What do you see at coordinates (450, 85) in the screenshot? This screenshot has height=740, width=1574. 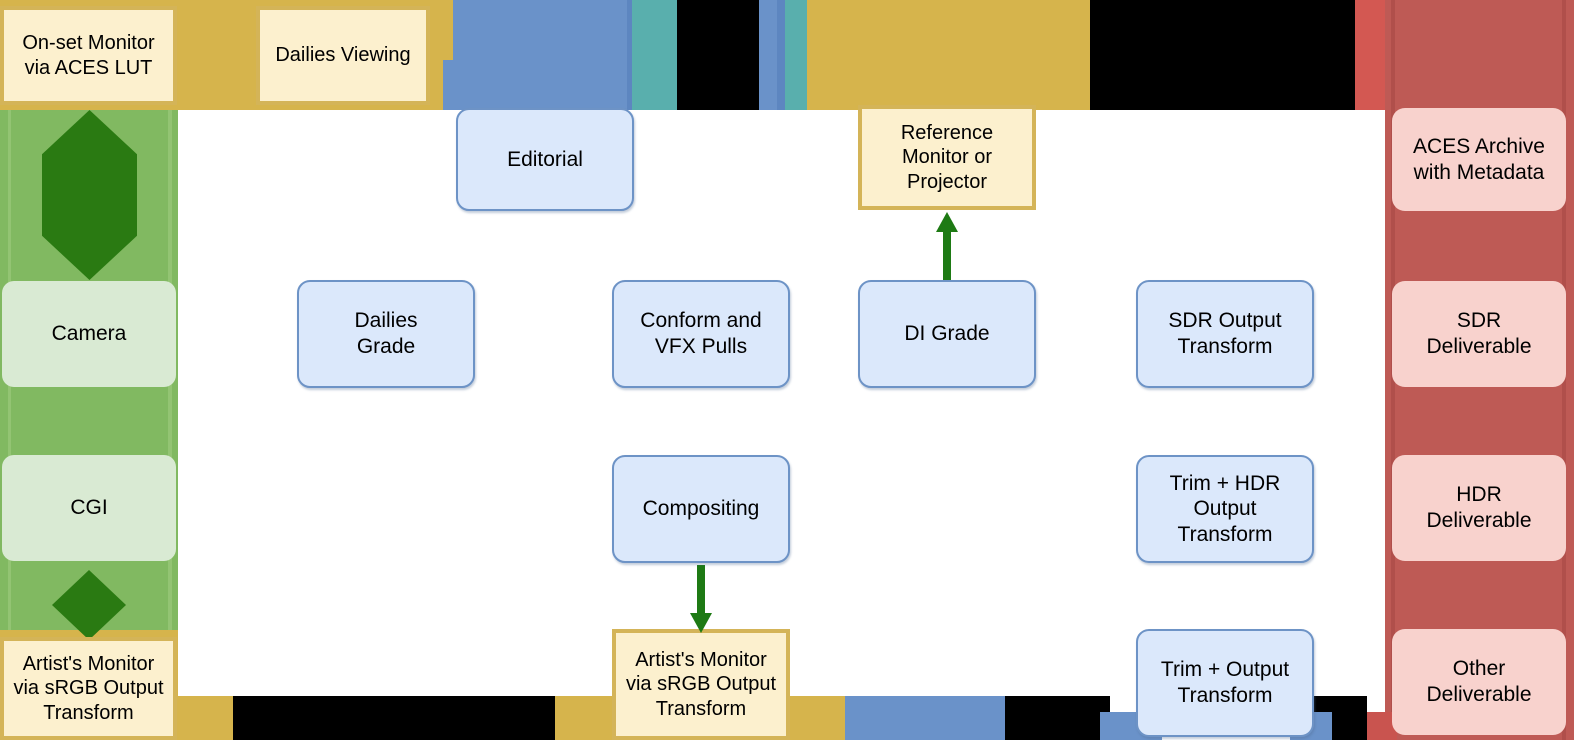 I see `top-band-blue-1-taper` at bounding box center [450, 85].